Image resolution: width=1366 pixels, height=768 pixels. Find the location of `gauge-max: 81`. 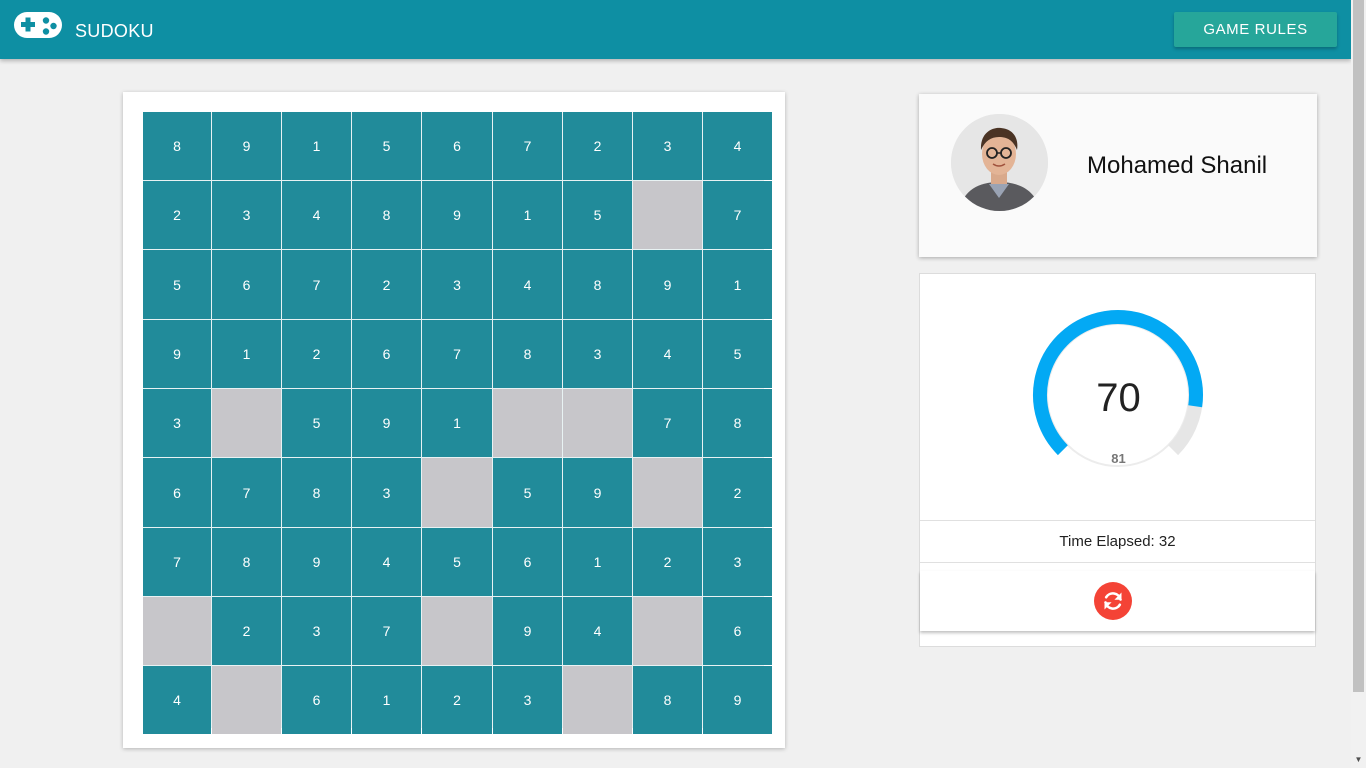

gauge-max: 81 is located at coordinates (1118, 458).